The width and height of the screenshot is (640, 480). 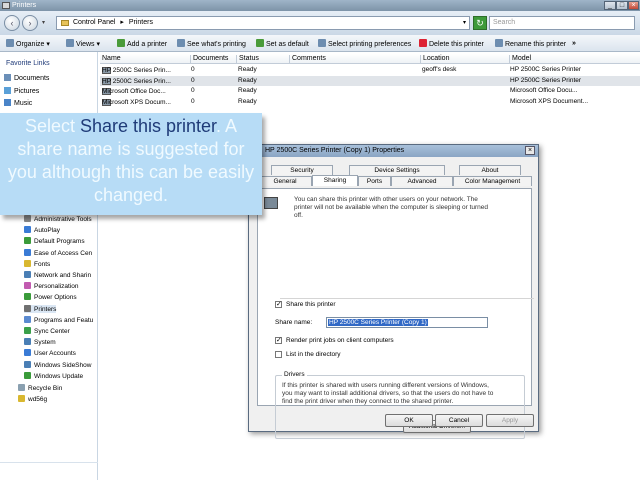 I want to click on tab-advanced: Advanced, so click(x=422, y=181).